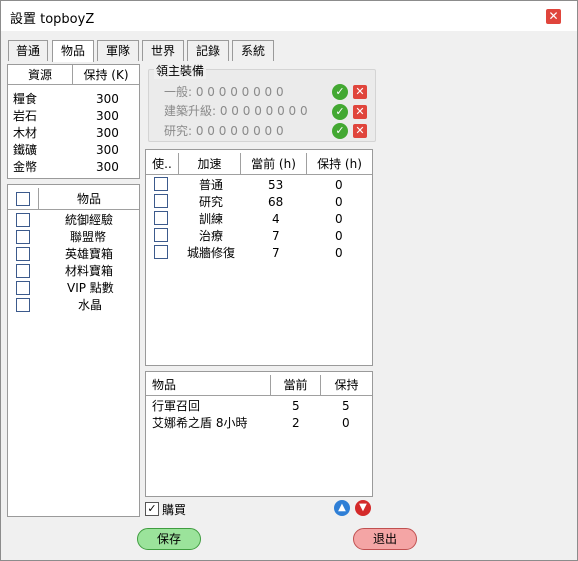 The width and height of the screenshot is (578, 561). I want to click on speedups-header: 使.. 加速 當前 (h) 保持 (h), so click(259, 164).